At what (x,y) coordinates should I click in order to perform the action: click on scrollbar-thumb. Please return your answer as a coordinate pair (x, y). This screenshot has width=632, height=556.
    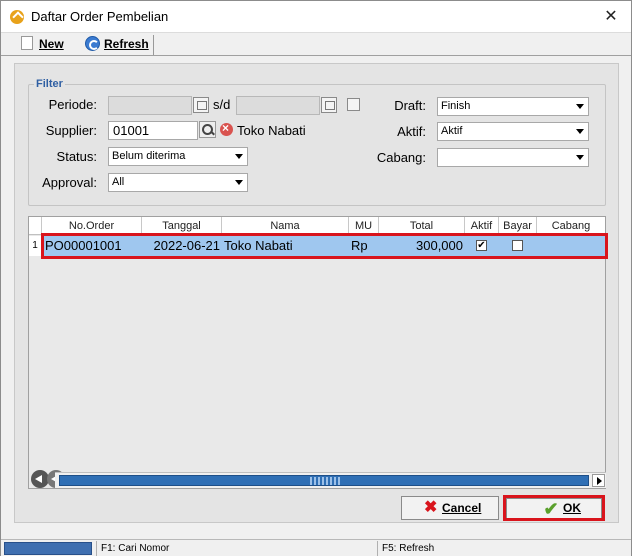
    Looking at the image, I should click on (324, 480).